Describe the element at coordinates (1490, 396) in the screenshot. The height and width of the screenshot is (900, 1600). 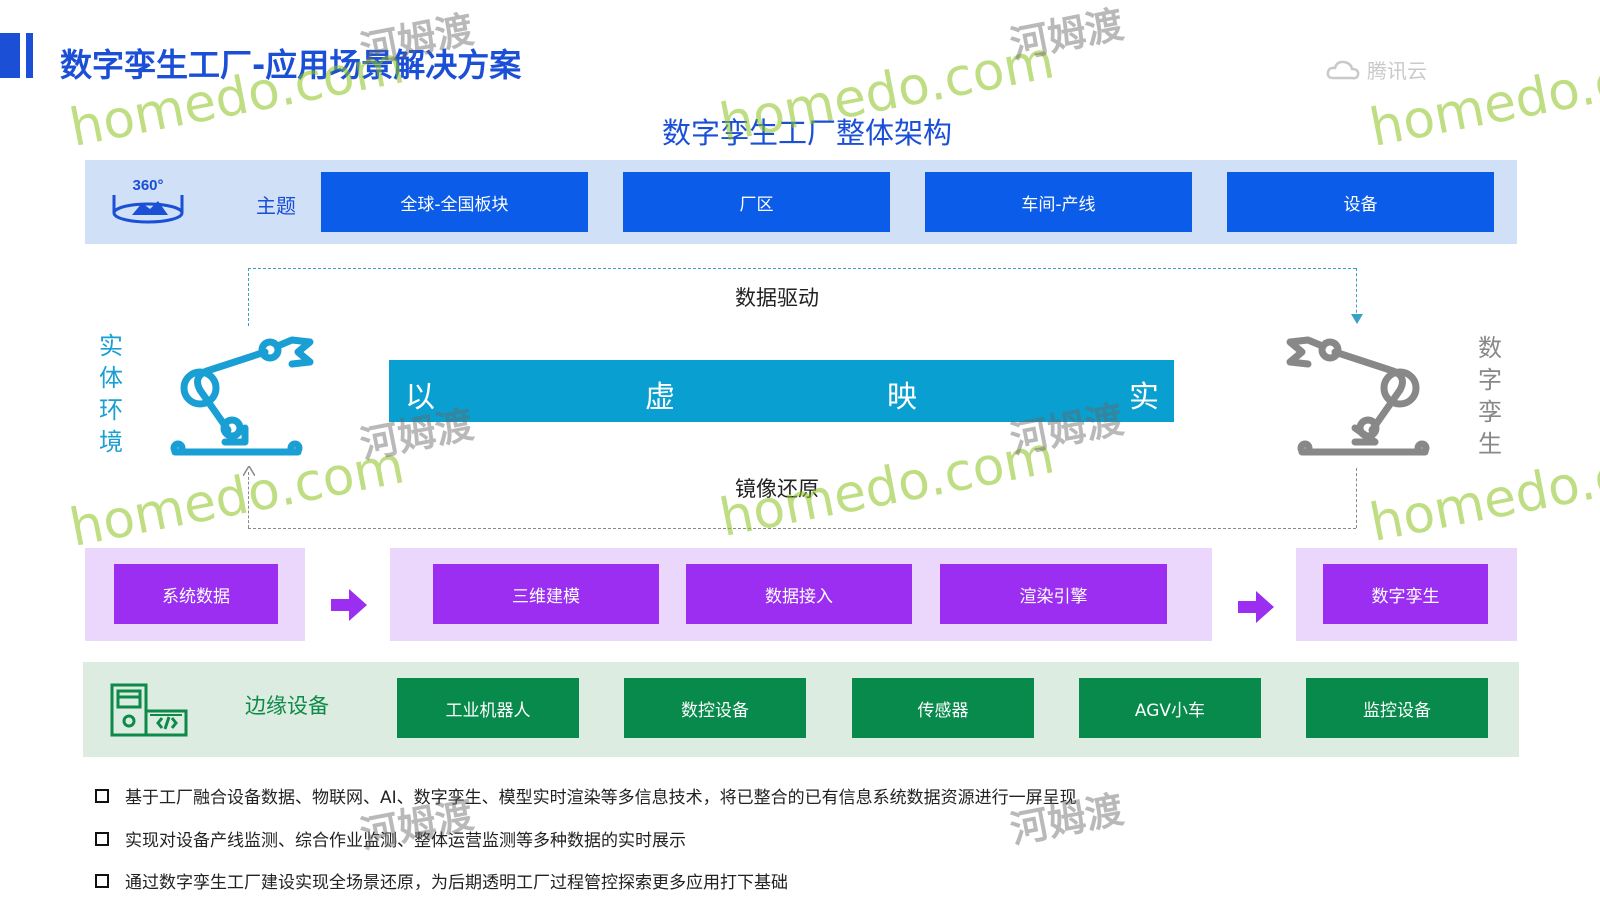
I see `digital-twin-vertical-label: 数 字 孪 生` at that location.